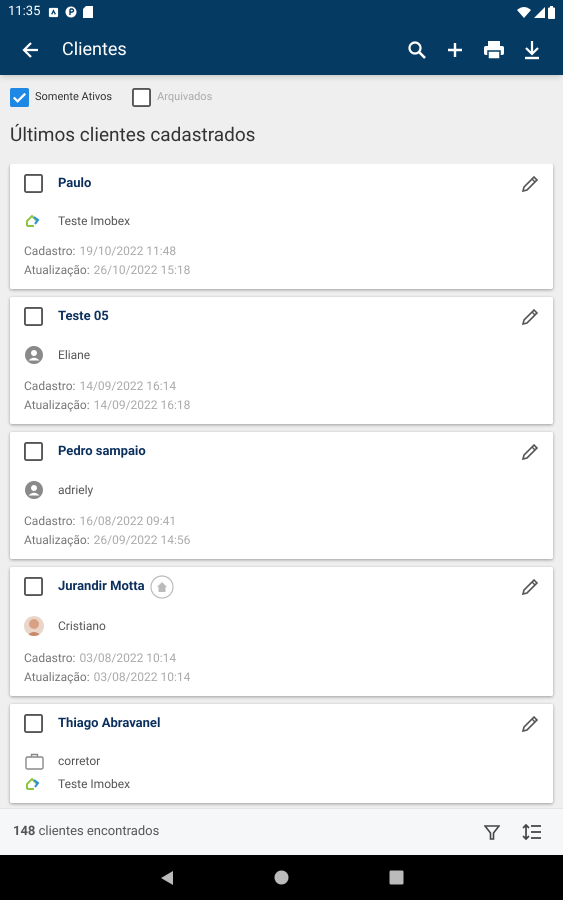  I want to click on filter-label: Arquivados, so click(184, 97).